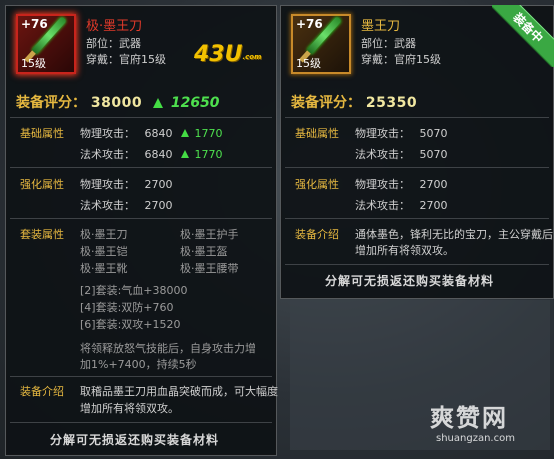 The image size is (554, 459). What do you see at coordinates (114, 26) in the screenshot?
I see `item-name: 极·墨王刀` at bounding box center [114, 26].